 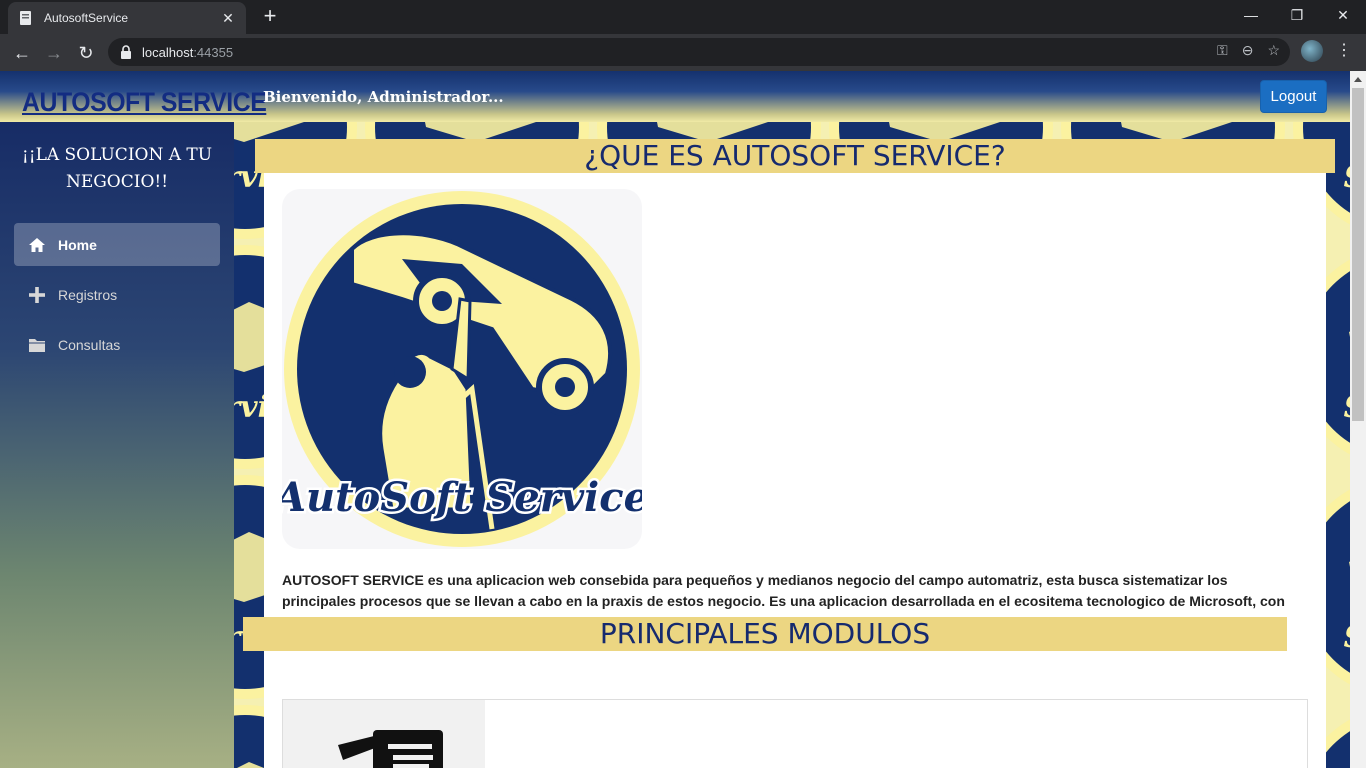 What do you see at coordinates (1251, 16) in the screenshot?
I see `minimize-icon: —` at bounding box center [1251, 16].